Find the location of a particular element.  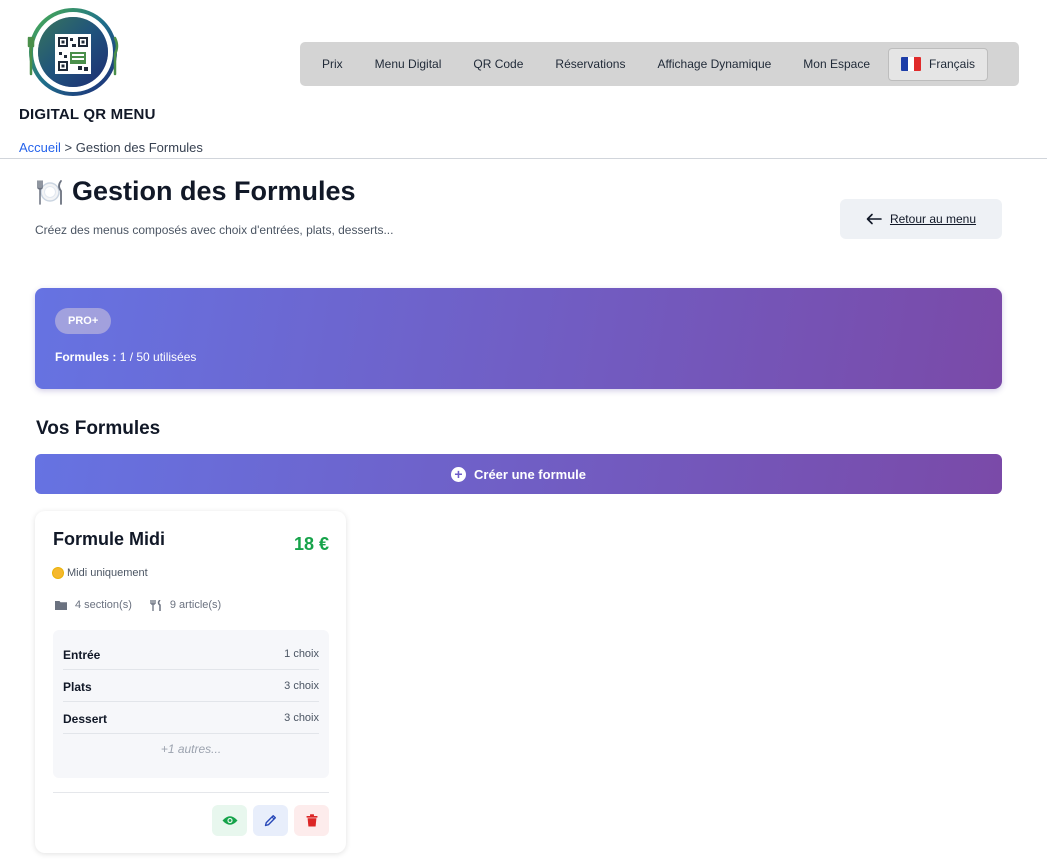

plan-badge: PRO+ is located at coordinates (83, 321).